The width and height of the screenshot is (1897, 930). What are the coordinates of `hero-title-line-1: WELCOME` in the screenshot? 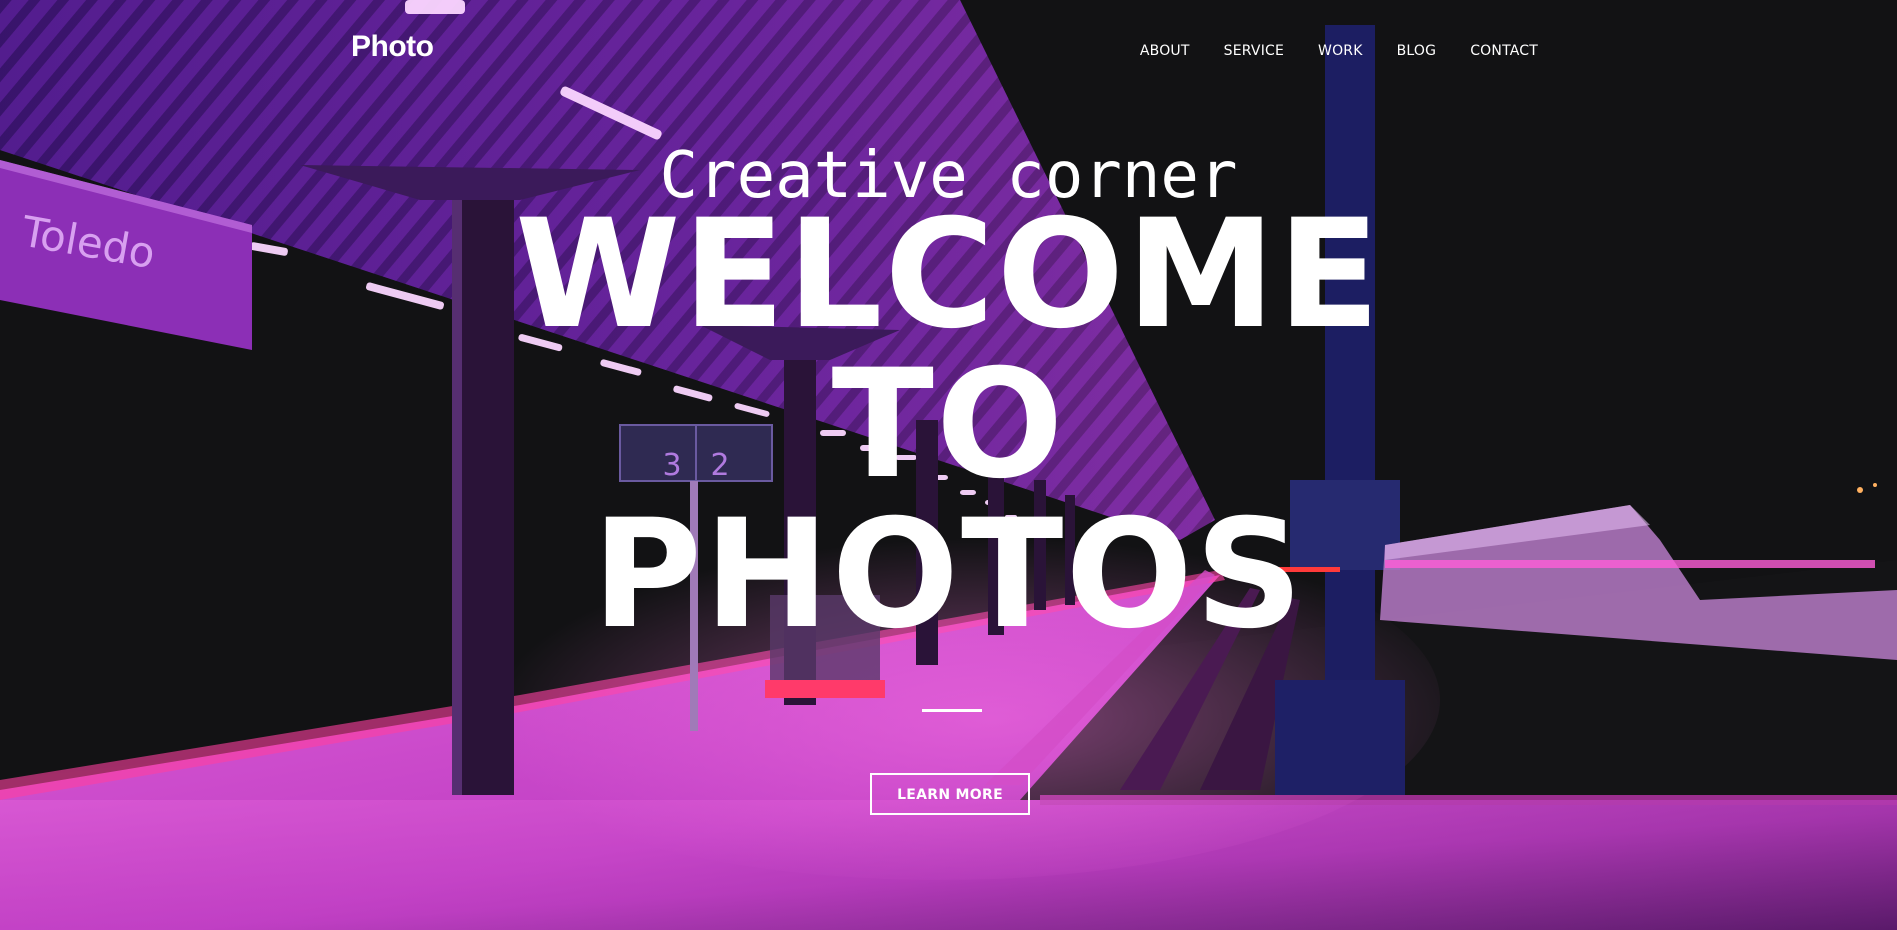 It's located at (948, 275).